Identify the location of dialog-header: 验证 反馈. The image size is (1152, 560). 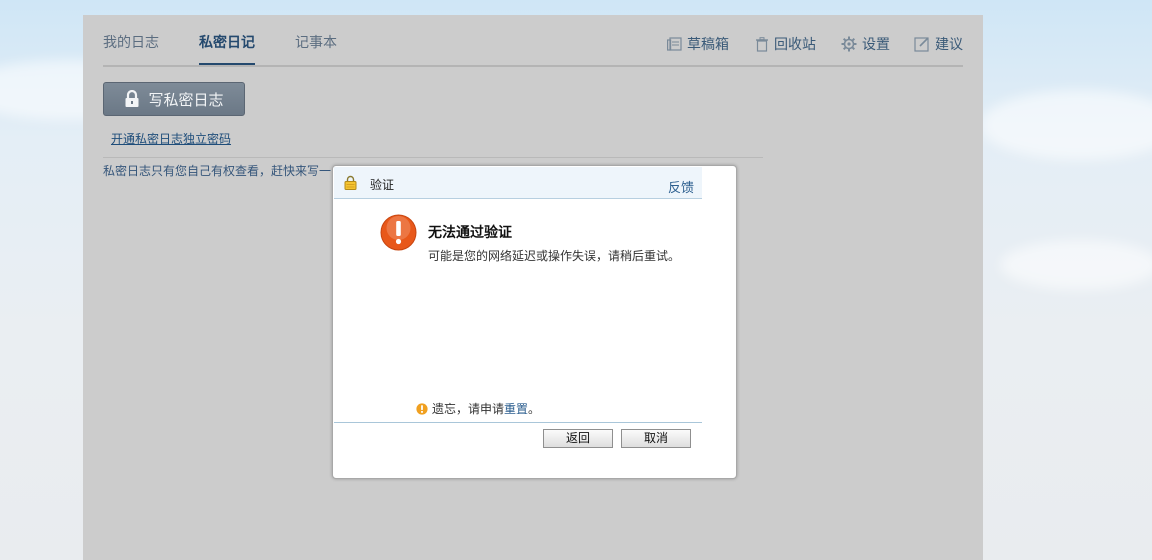
(518, 183).